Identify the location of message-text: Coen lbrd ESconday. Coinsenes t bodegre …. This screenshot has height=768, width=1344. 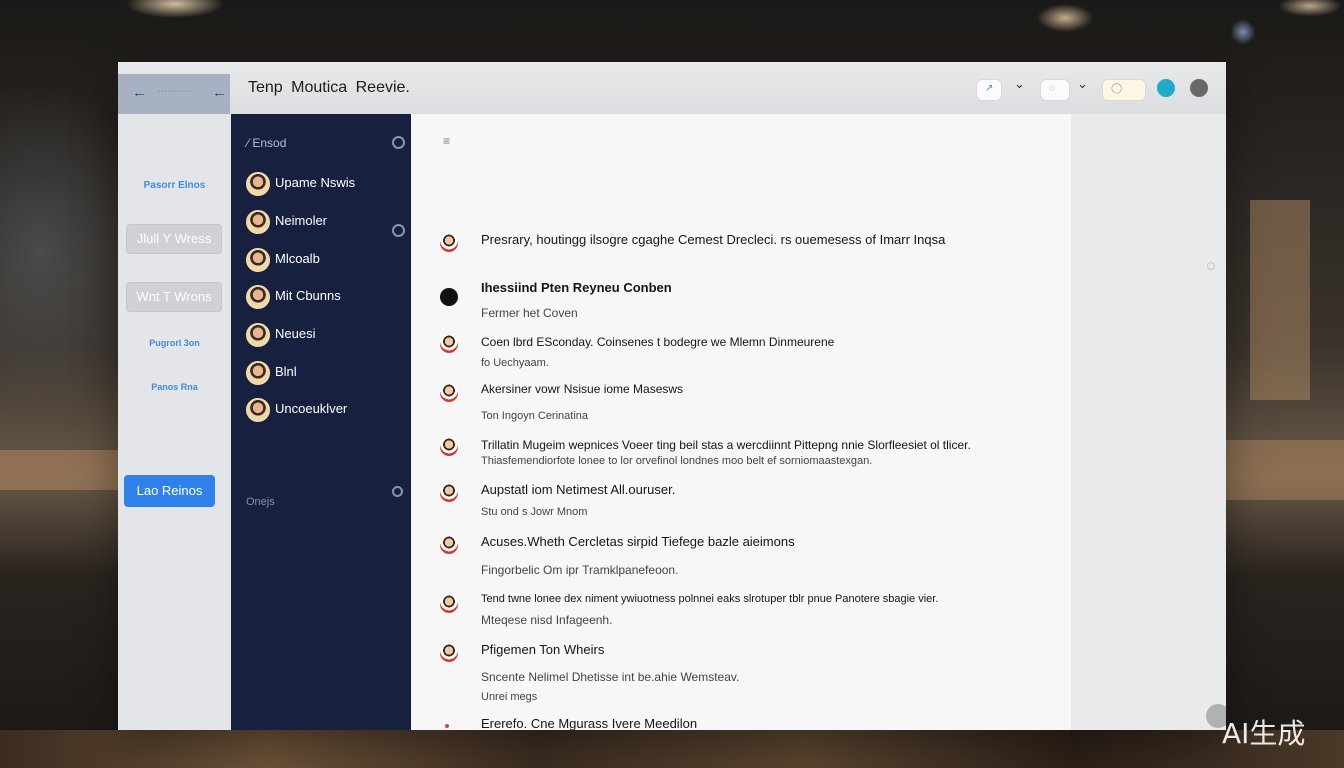
(658, 342).